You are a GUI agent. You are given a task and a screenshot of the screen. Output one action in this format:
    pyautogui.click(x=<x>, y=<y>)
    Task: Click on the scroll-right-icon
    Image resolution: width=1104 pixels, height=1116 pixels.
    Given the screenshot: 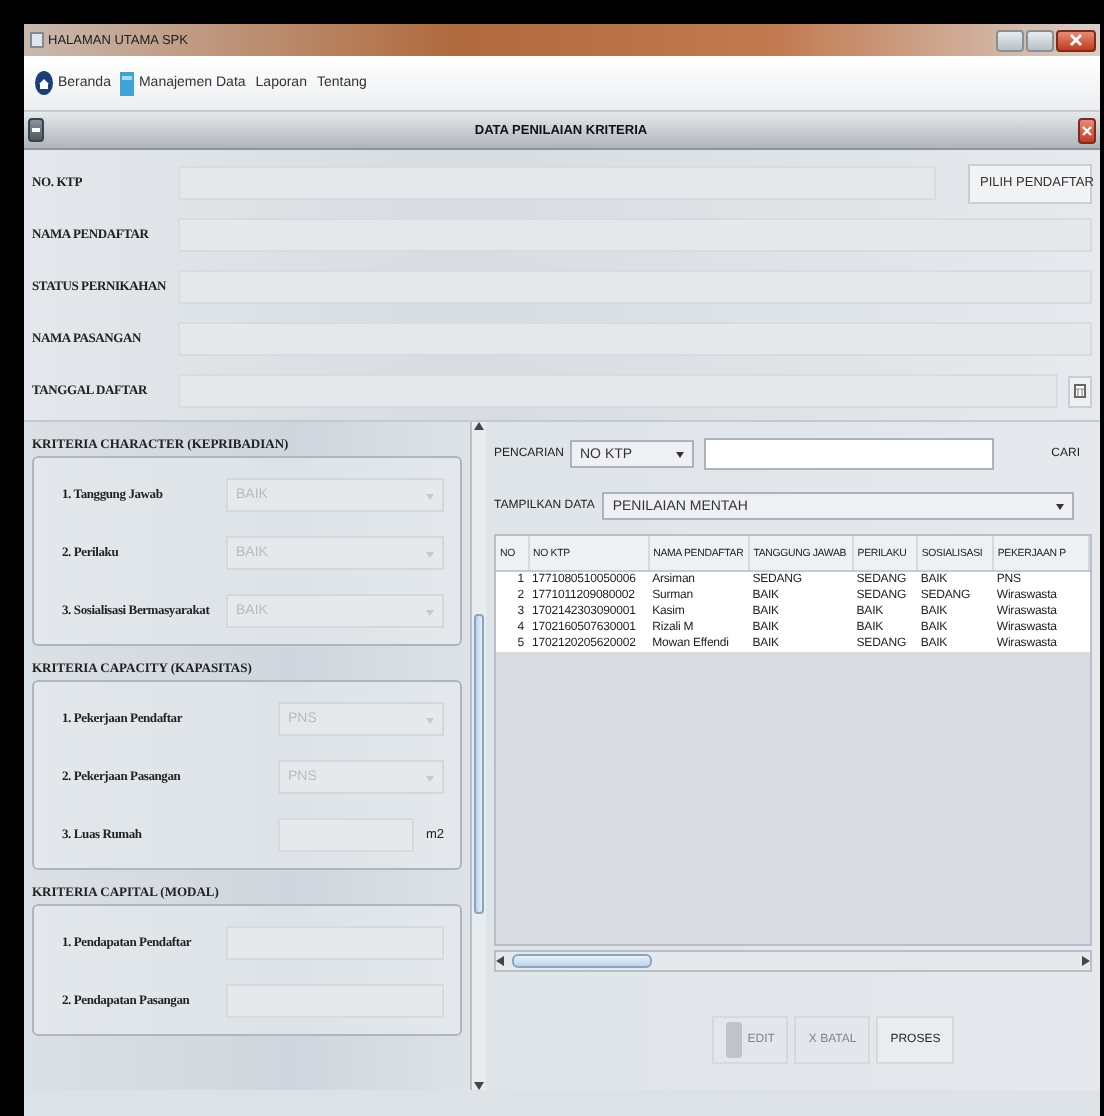 What is the action you would take?
    pyautogui.click(x=1086, y=961)
    